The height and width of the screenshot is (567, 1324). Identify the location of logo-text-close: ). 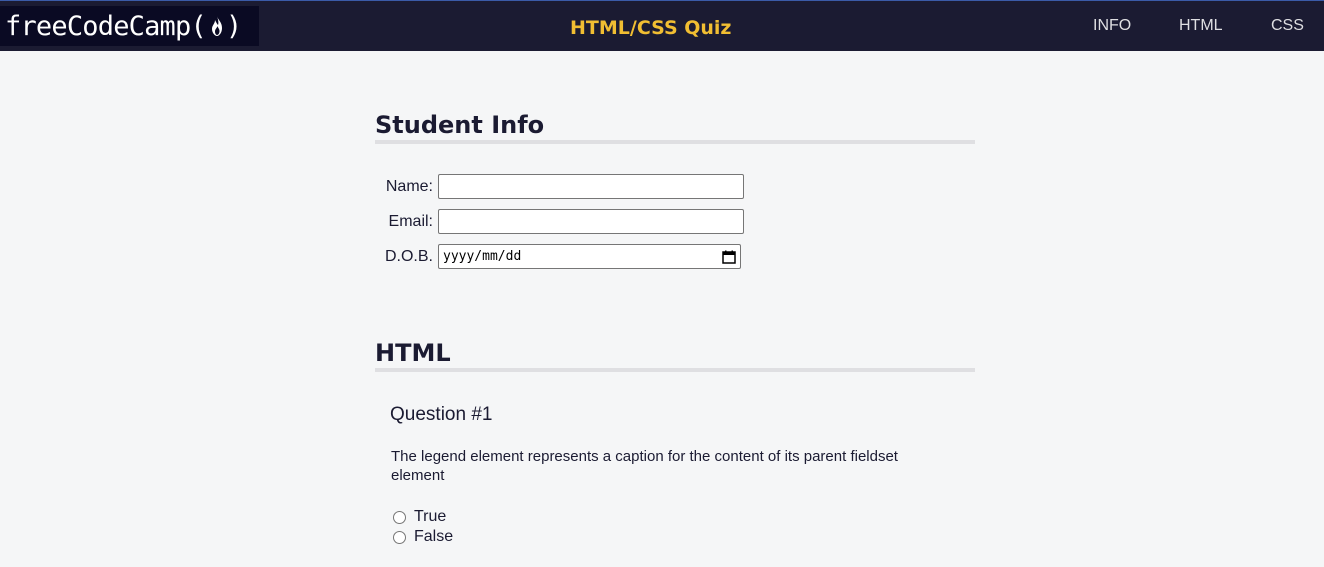
(233, 26).